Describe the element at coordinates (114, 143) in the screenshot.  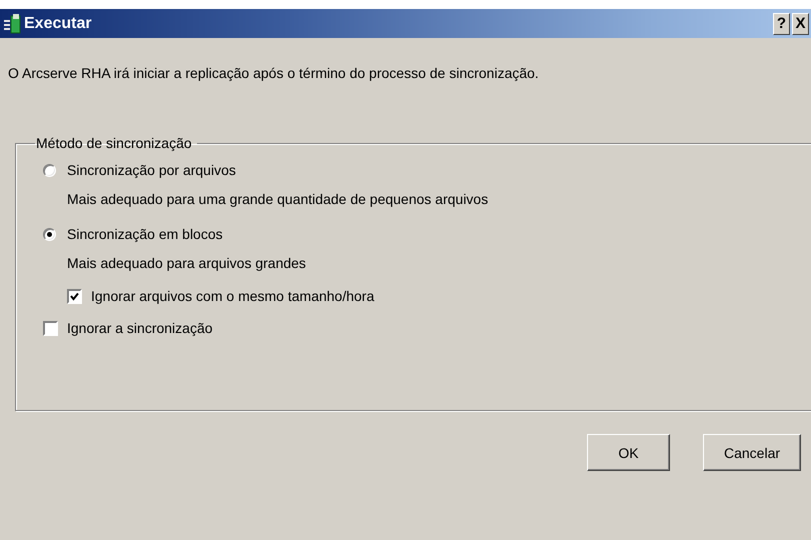
I see `group-title: Método de sincronização` at that location.